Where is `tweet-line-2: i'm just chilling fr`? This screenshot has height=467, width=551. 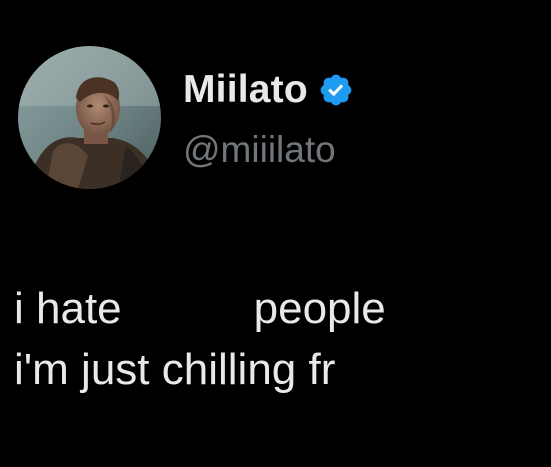 tweet-line-2: i'm just chilling fr is located at coordinates (175, 369).